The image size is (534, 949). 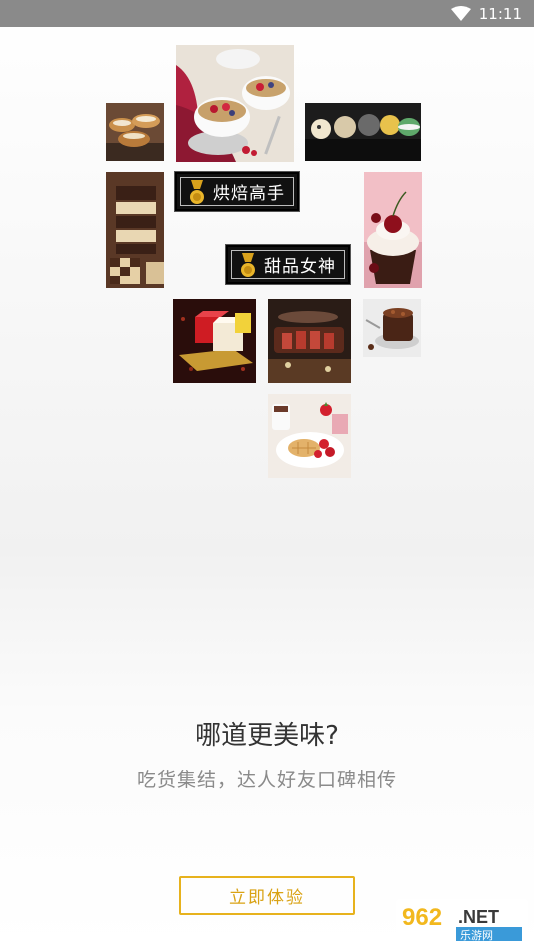 What do you see at coordinates (135, 132) in the screenshot?
I see `food-image-eclairs` at bounding box center [135, 132].